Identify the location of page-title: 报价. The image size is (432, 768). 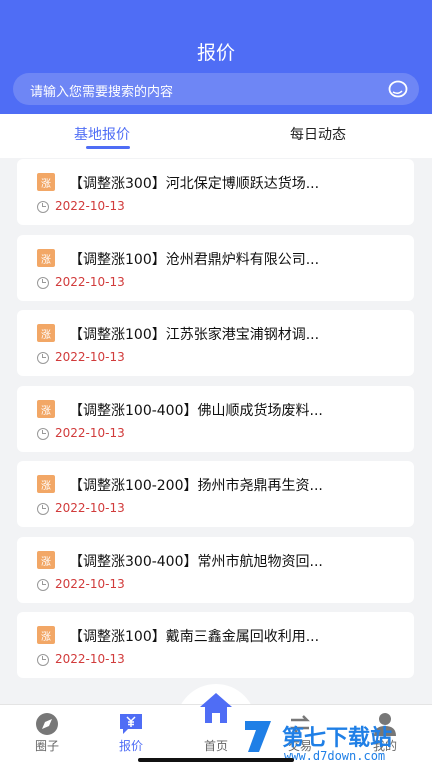
(215, 53).